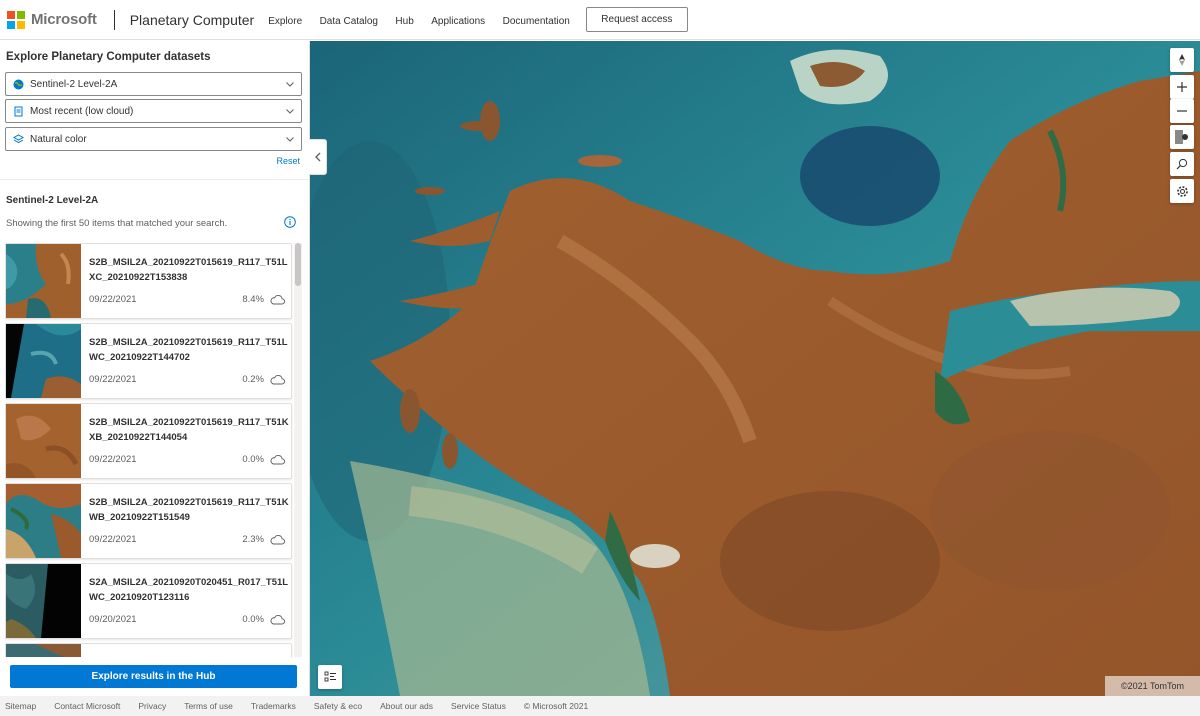 The height and width of the screenshot is (716, 1200). What do you see at coordinates (153, 84) in the screenshot?
I see `dataset-dropdown: Sentinel-2 Level-2A` at bounding box center [153, 84].